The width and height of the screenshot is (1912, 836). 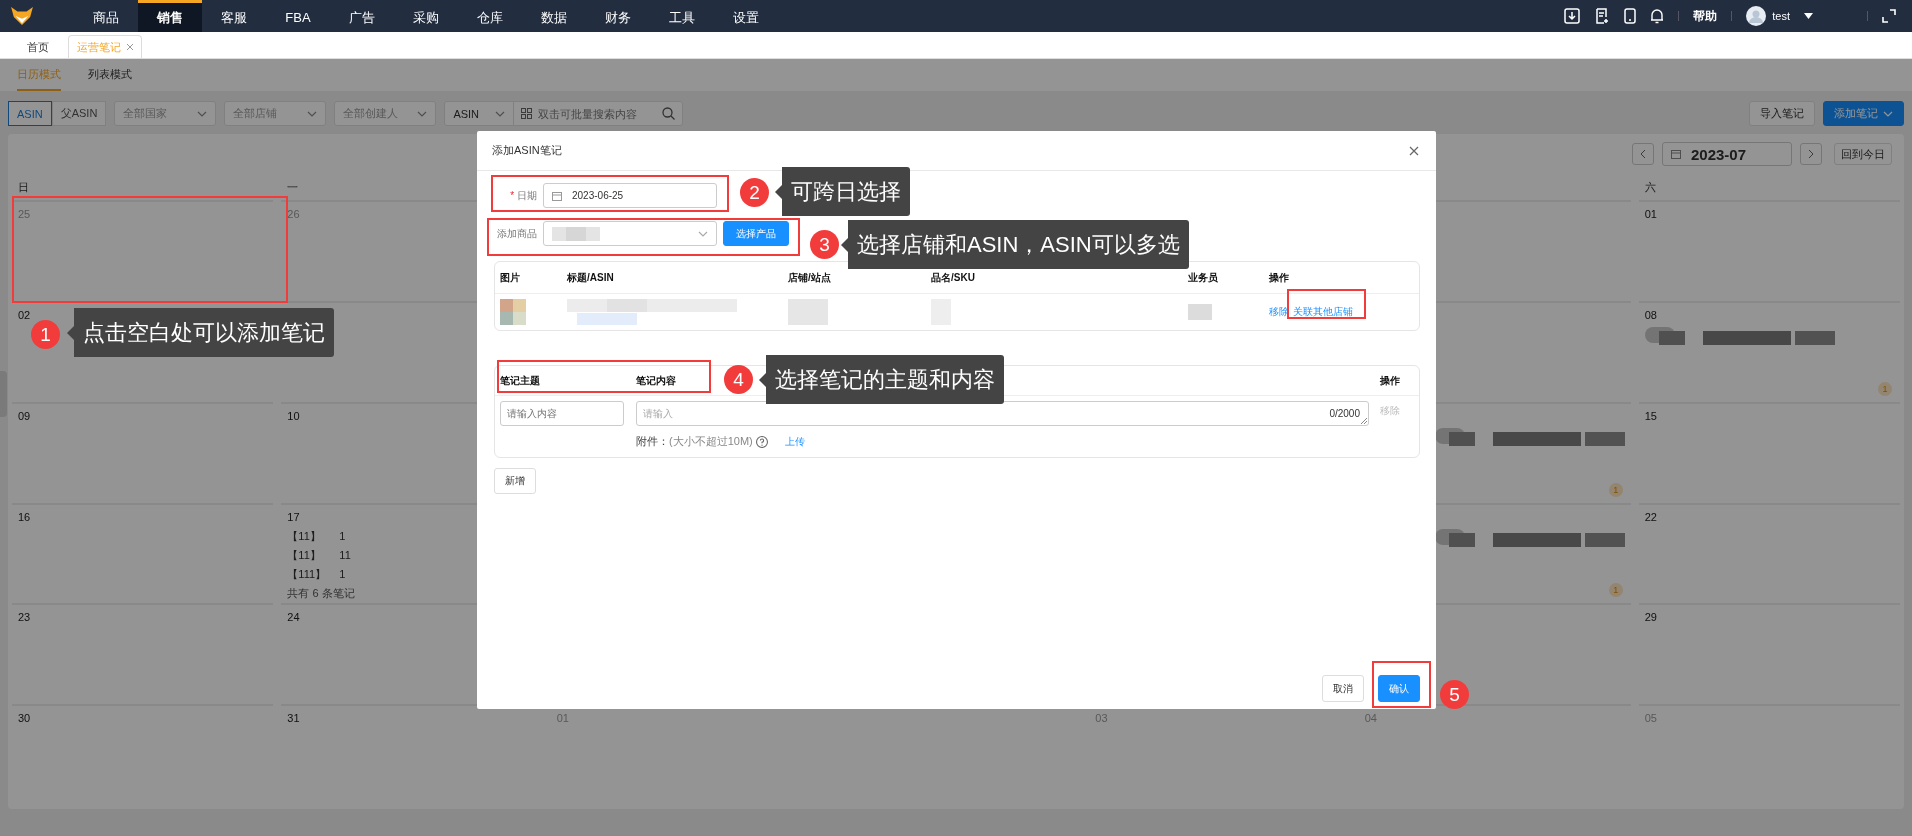 What do you see at coordinates (881, 379) in the screenshot?
I see `tooltip-callout: 选择笔记的主题和内容` at bounding box center [881, 379].